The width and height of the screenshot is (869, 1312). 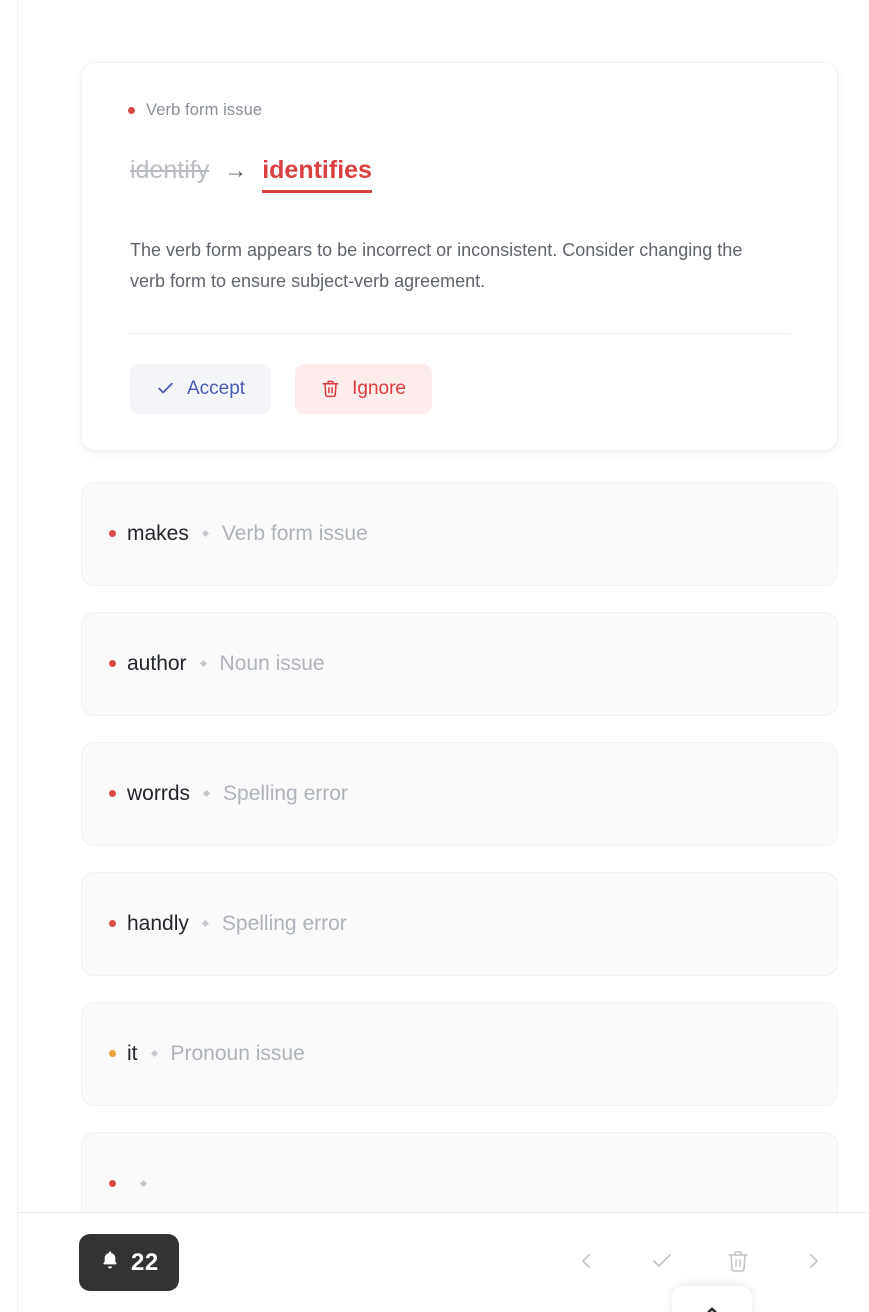 I want to click on suggestion-word: makes, so click(x=158, y=533).